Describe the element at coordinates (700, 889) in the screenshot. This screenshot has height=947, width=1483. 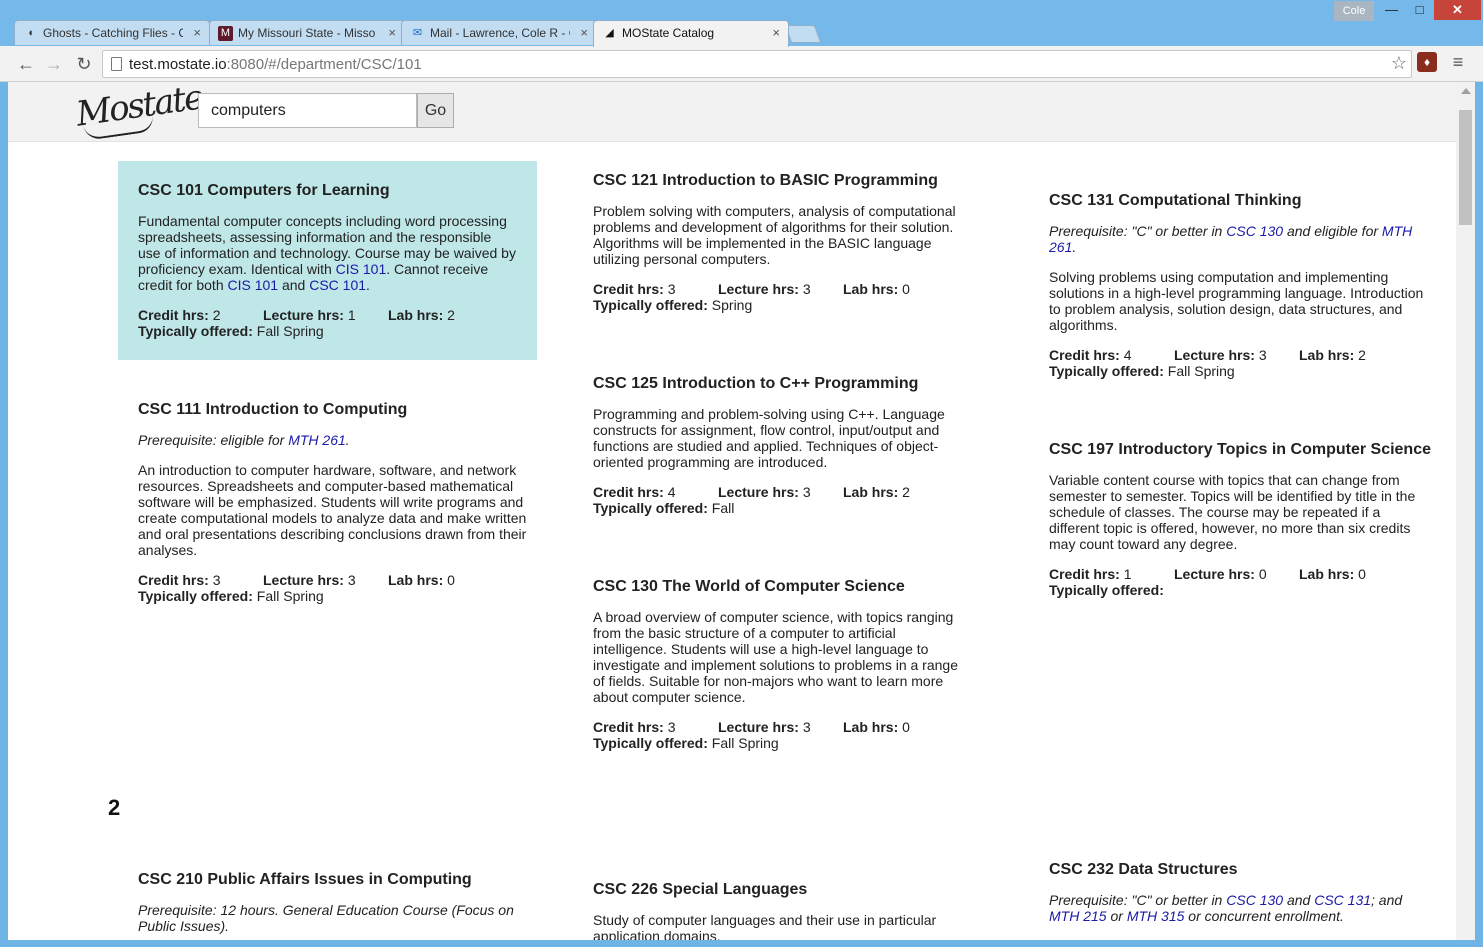
I see `course-title: CSC 226 Special Languages` at that location.